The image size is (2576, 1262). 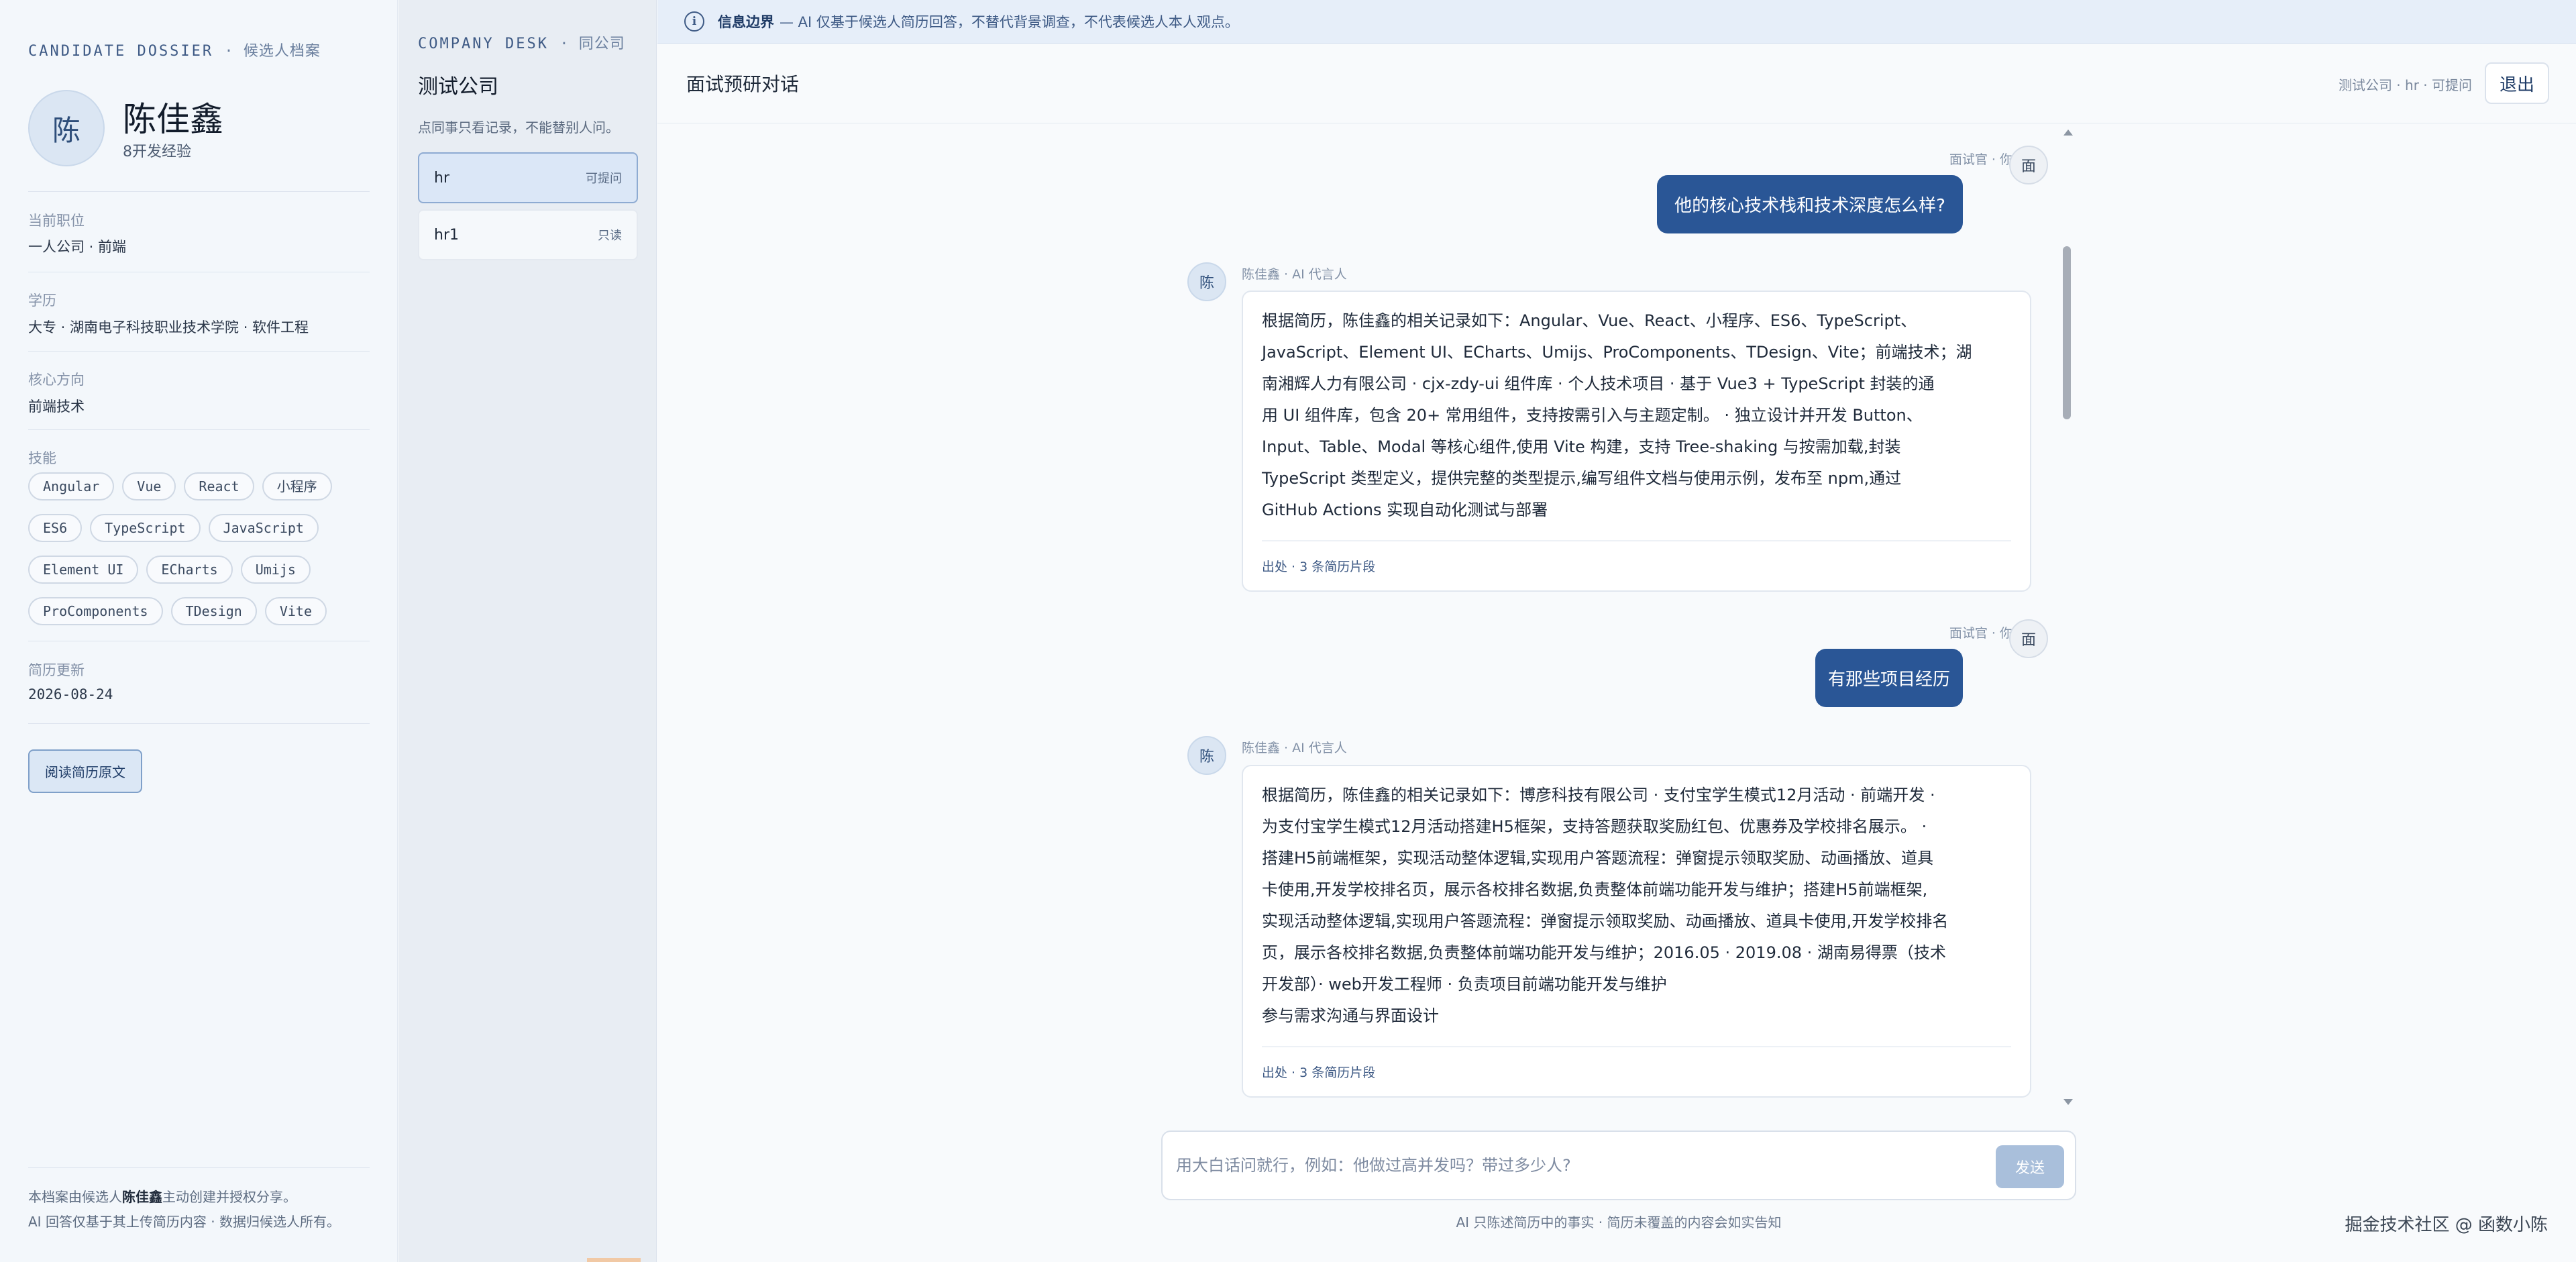 What do you see at coordinates (1616, 83) in the screenshot?
I see `chat-header: 面试预研对话 测试公司 · hr · 可提问 退出` at bounding box center [1616, 83].